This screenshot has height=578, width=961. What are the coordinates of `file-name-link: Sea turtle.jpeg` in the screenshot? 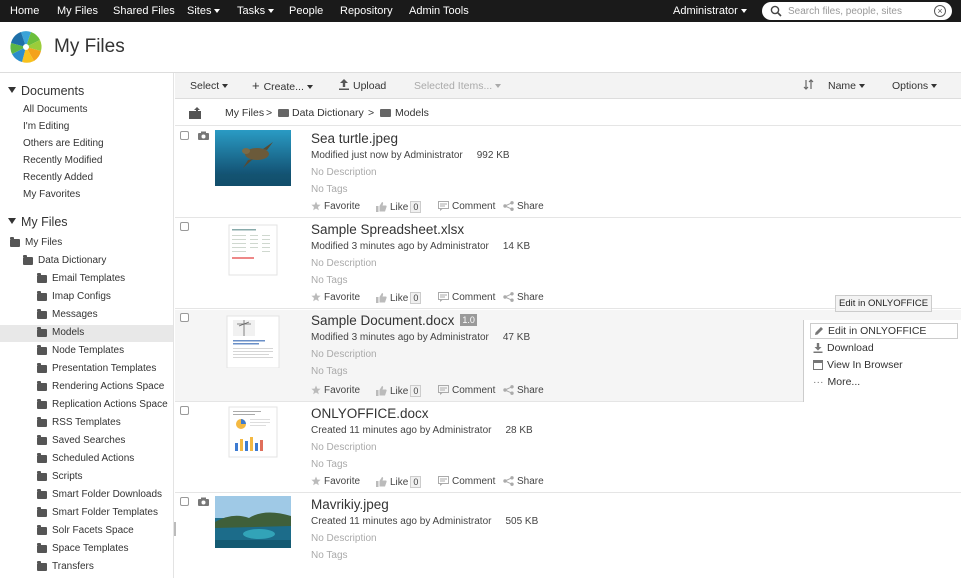 It's located at (354, 138).